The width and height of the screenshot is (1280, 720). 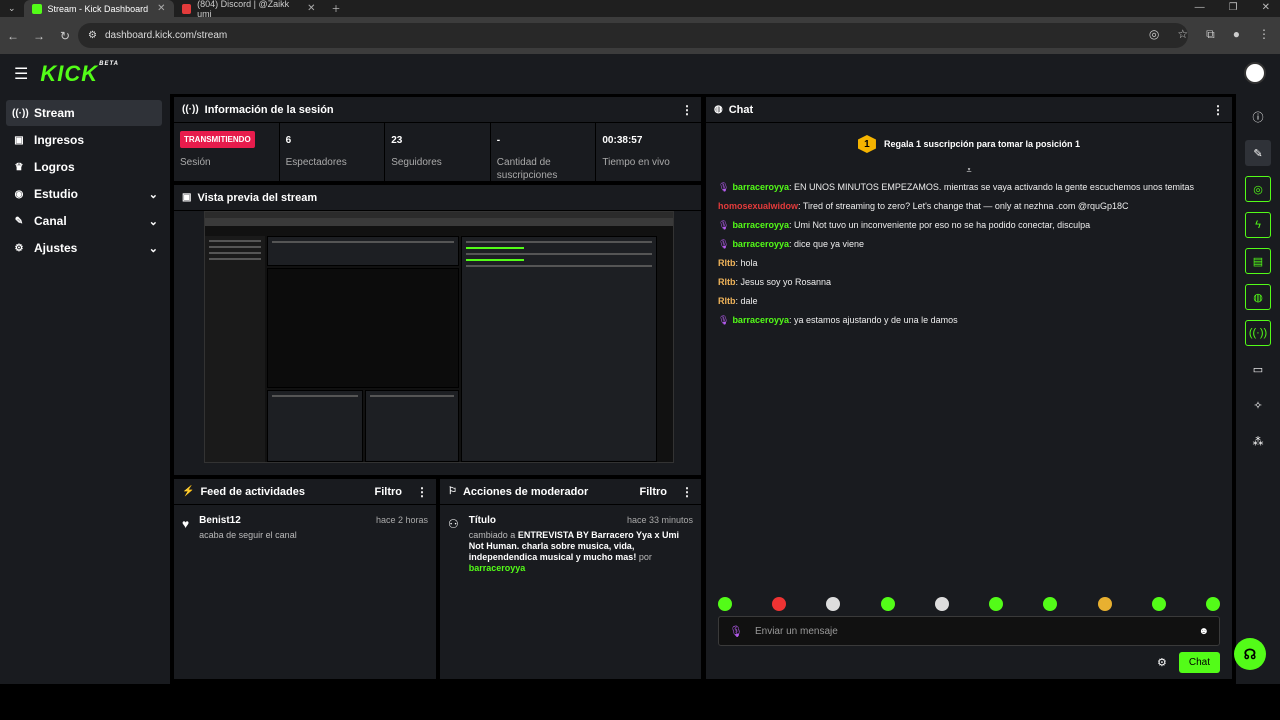 What do you see at coordinates (1258, 261) in the screenshot?
I see `document-icon: ▤` at bounding box center [1258, 261].